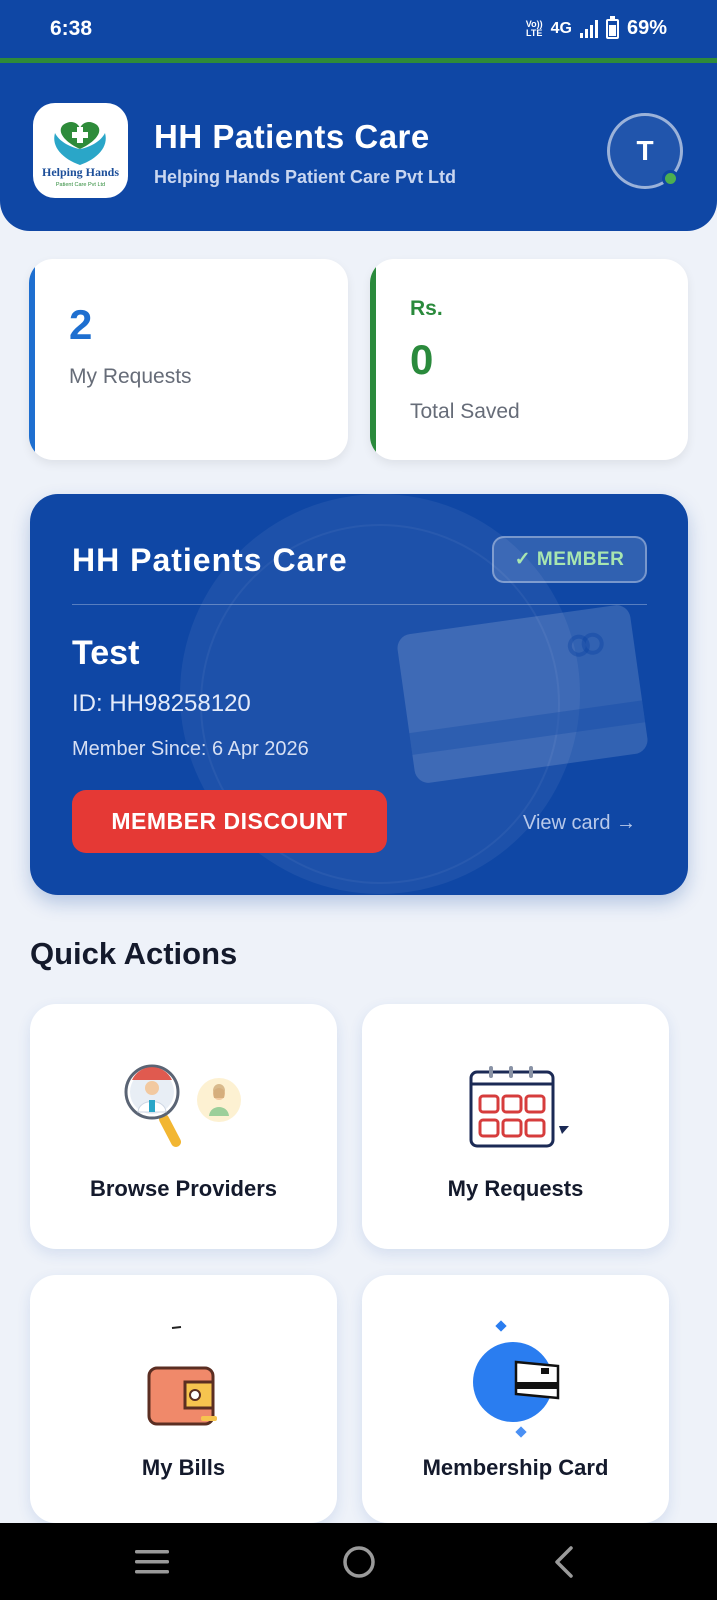 Image resolution: width=717 pixels, height=1600 pixels. I want to click on calendar-icon, so click(519, 1107).